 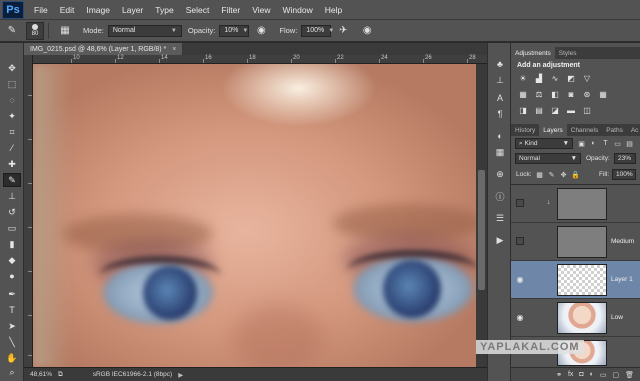 What do you see at coordinates (12, 326) in the screenshot?
I see `path-select-tool-icon: ➤` at bounding box center [12, 326].